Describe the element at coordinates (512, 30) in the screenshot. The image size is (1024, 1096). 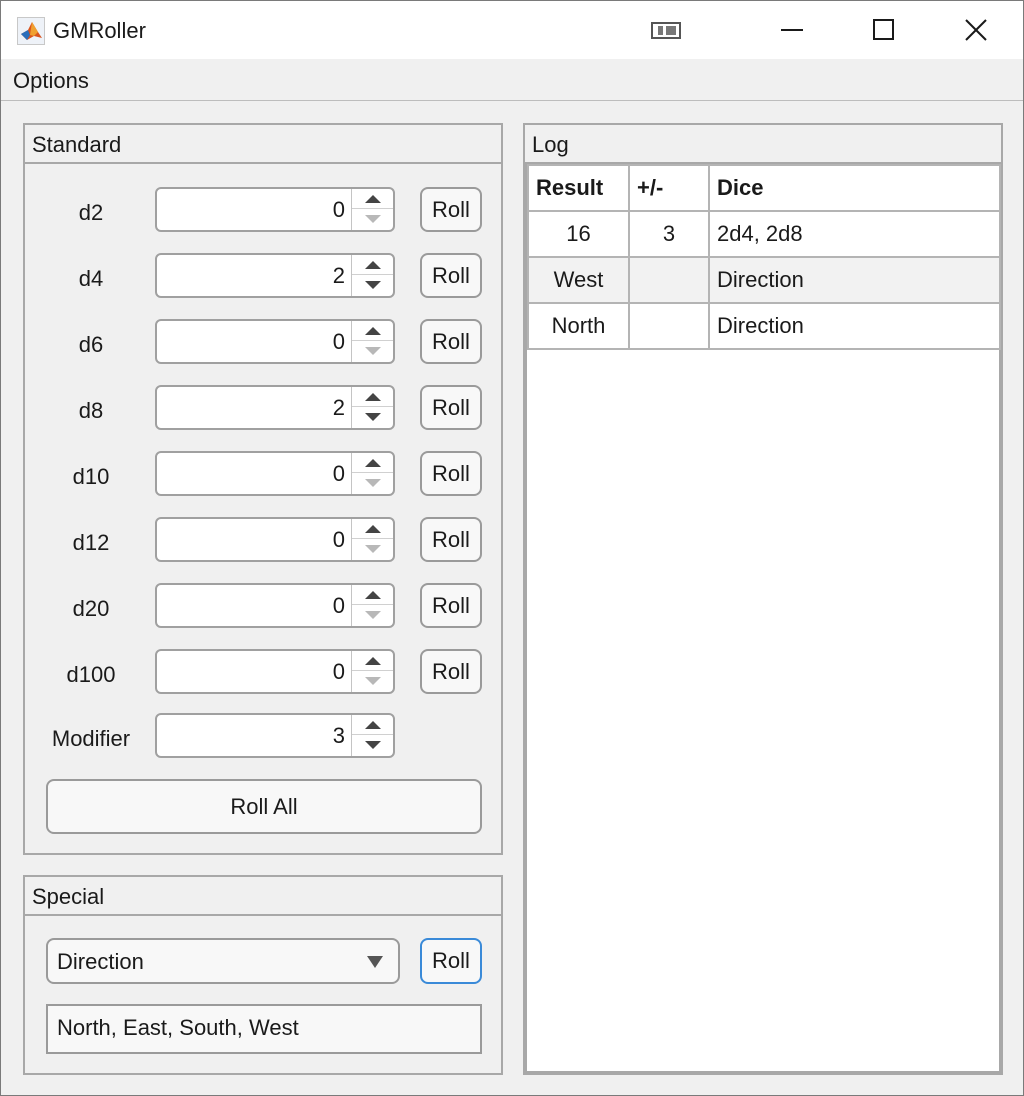
I see `title-bar: GMRoller` at that location.